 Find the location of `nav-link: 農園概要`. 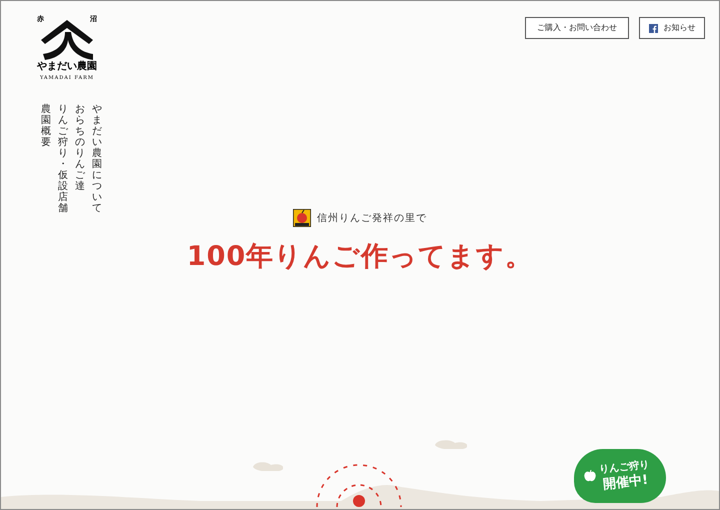

nav-link: 農園概要 is located at coordinates (46, 159).